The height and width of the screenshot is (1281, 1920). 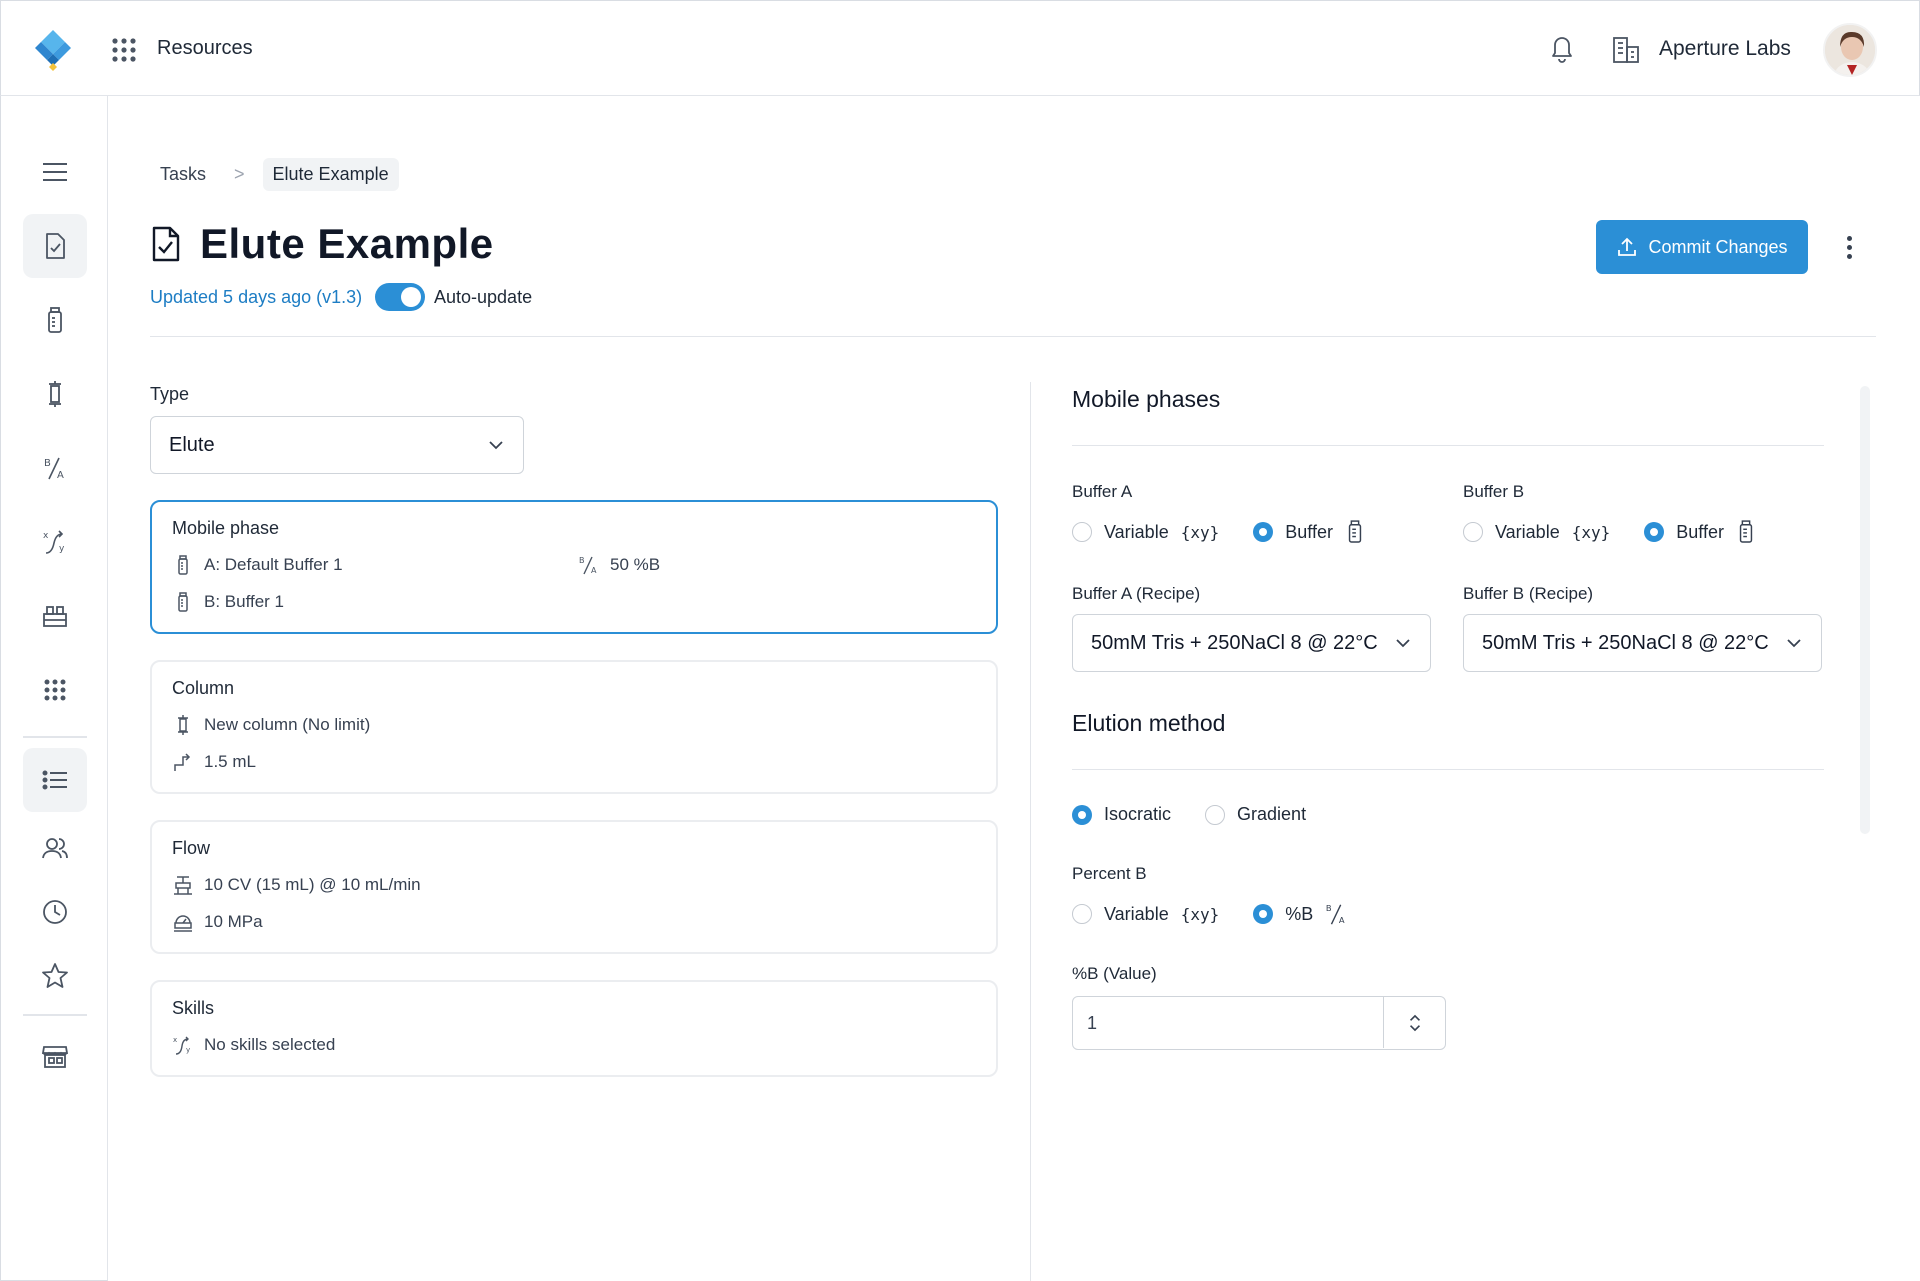 I want to click on option-label: Variable, so click(x=1136, y=913).